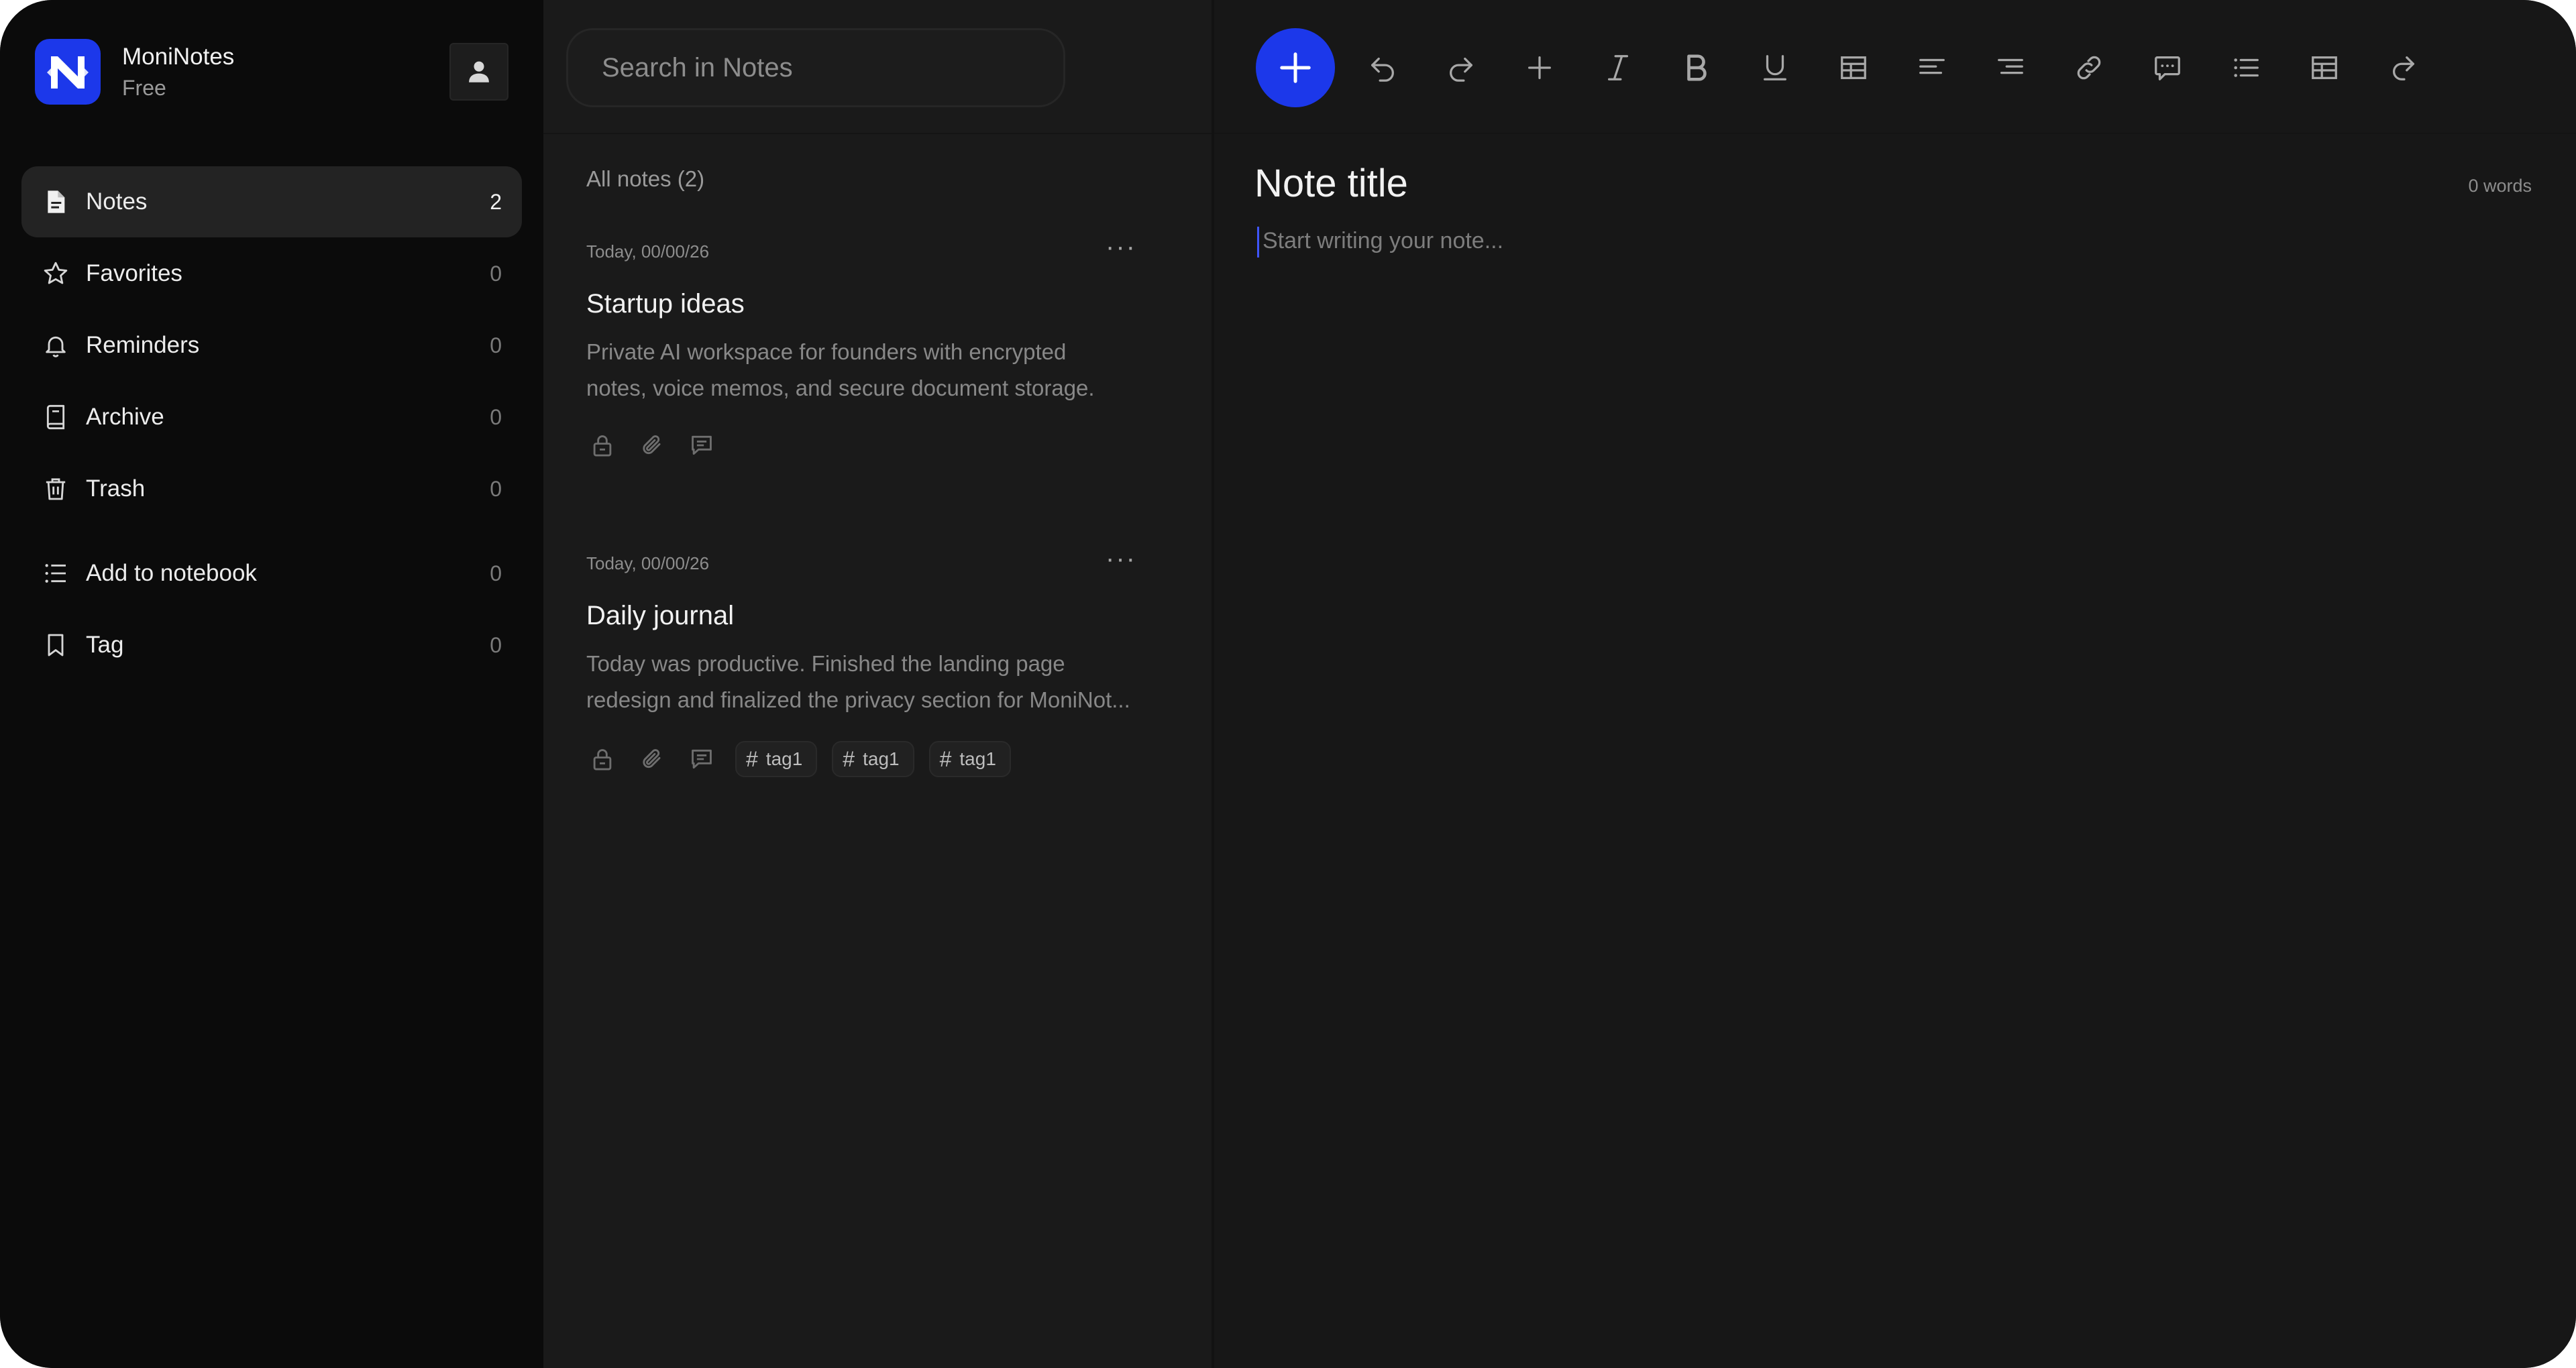 Image resolution: width=2576 pixels, height=1368 pixels. What do you see at coordinates (171, 573) in the screenshot?
I see `sidebar-item-label: Add to notebook` at bounding box center [171, 573].